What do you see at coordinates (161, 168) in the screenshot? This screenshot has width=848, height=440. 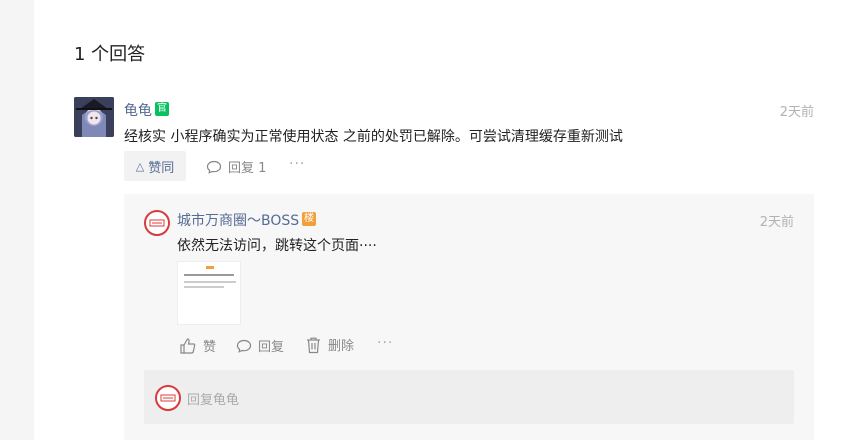 I see `upvote-label: 赞同` at bounding box center [161, 168].